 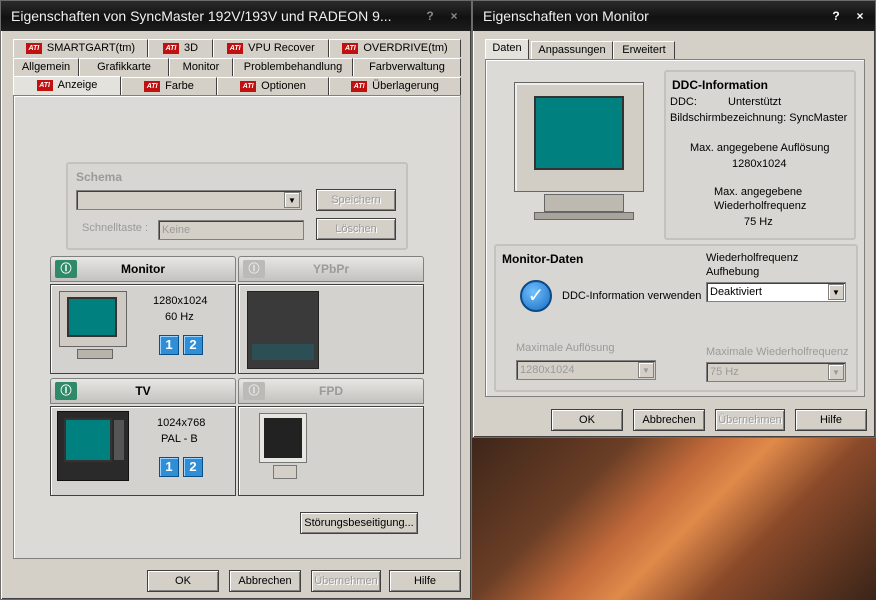 What do you see at coordinates (407, 67) in the screenshot?
I see `tab-farbverwaltung: Farbverwaltung` at bounding box center [407, 67].